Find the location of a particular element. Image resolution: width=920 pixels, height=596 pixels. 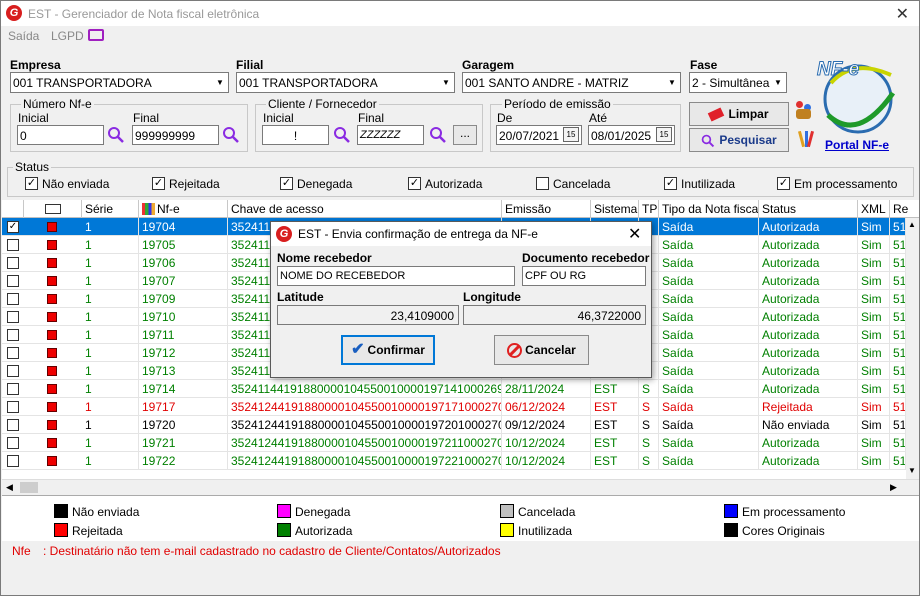

documento-recebedor-input: CPF OU RG is located at coordinates (584, 276).